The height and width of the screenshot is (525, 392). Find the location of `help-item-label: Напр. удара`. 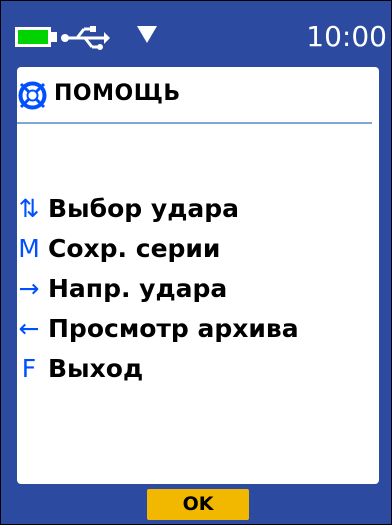

help-item-label: Напр. удара is located at coordinates (138, 288).